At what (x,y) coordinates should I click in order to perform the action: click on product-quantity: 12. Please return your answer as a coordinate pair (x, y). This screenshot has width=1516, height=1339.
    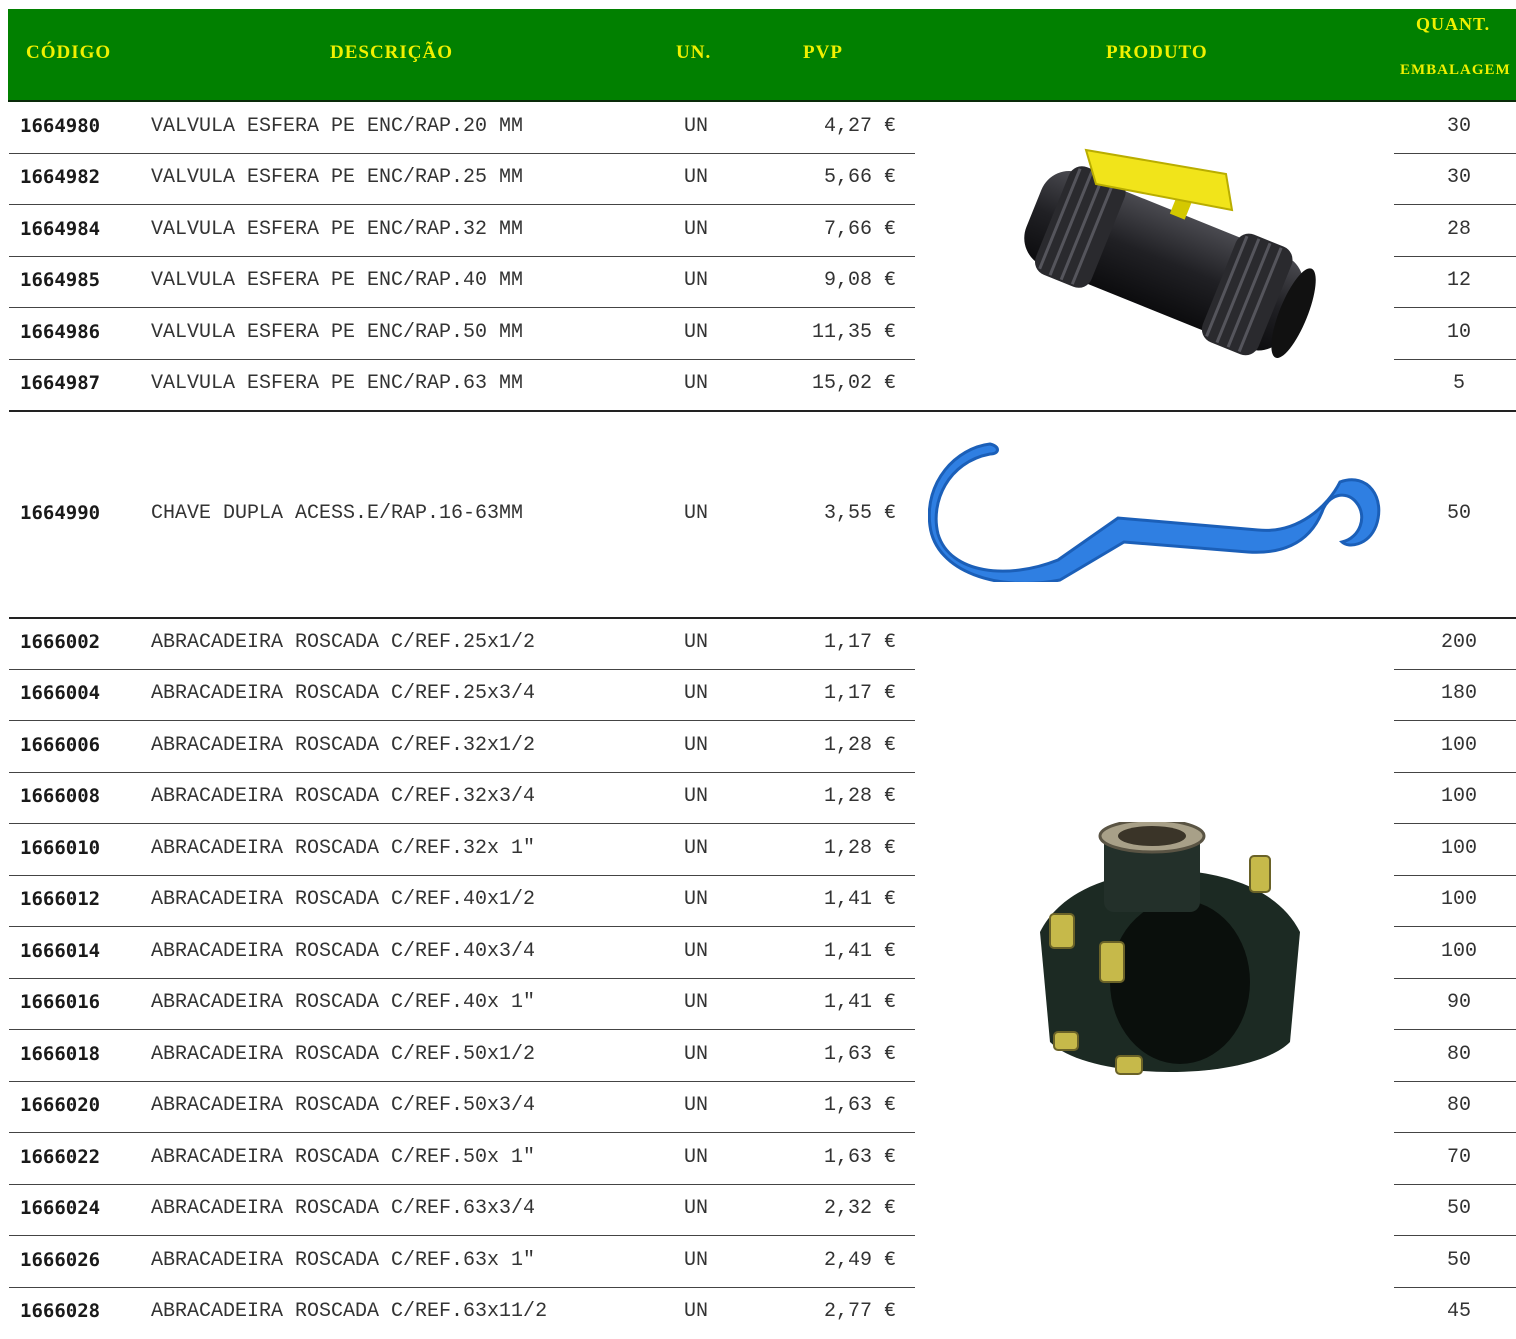
    Looking at the image, I should click on (1456, 280).